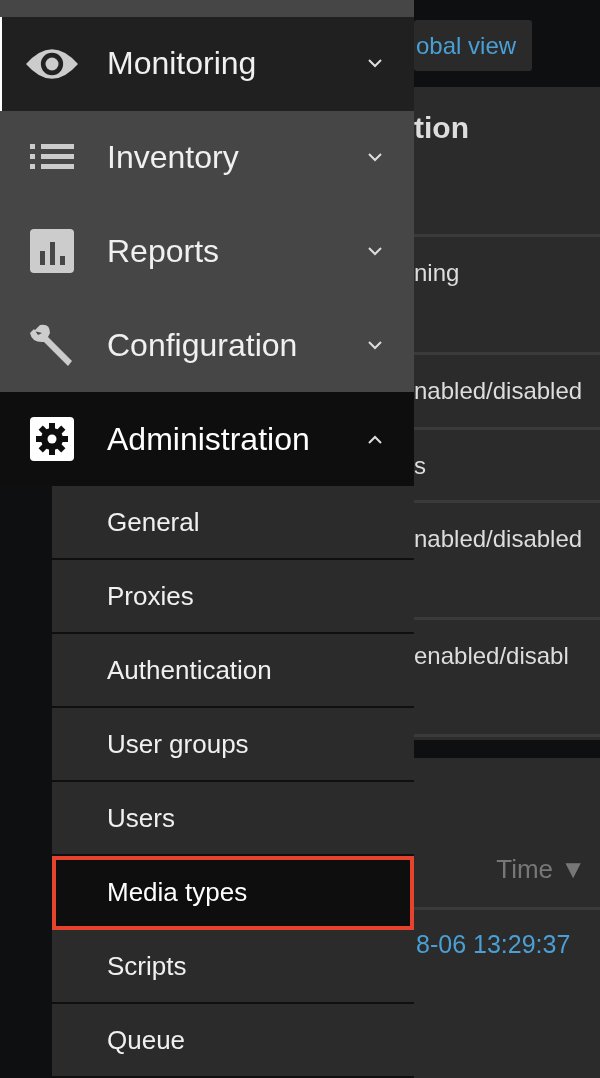 This screenshot has width=600, height=1078. Describe the element at coordinates (420, 465) in the screenshot. I see `row-text: s` at that location.